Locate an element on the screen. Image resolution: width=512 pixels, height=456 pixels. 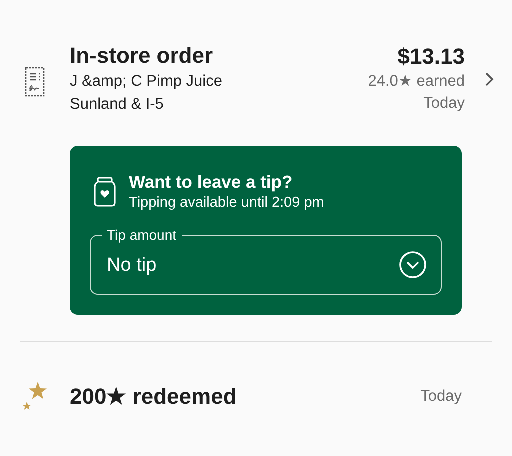
stars-earned: 24.0★ earned is located at coordinates (416, 82).